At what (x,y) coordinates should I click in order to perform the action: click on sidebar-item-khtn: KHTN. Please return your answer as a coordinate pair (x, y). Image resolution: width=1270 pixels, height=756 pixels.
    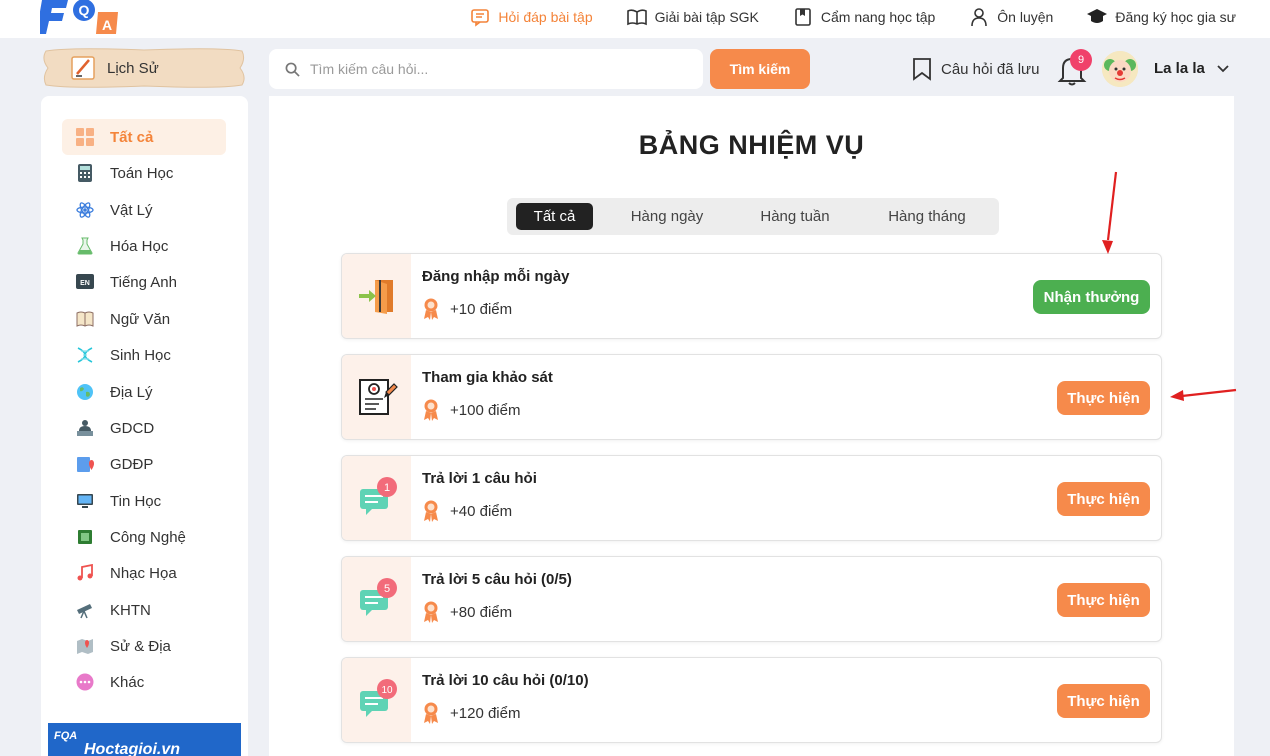
    Looking at the image, I should click on (144, 610).